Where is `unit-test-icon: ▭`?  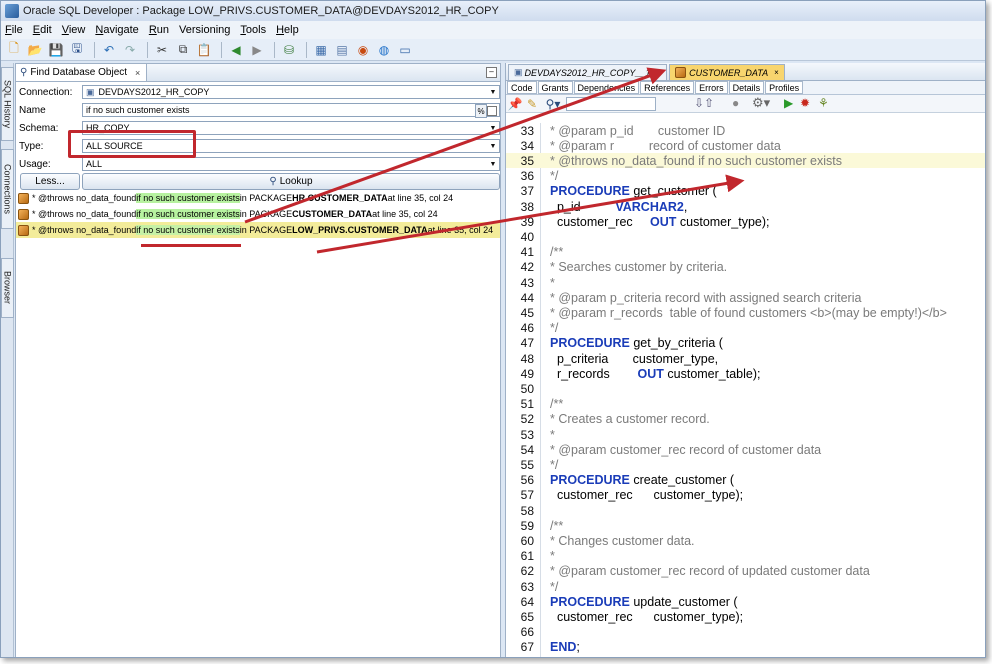
unit-test-icon: ▭ is located at coordinates (405, 50).